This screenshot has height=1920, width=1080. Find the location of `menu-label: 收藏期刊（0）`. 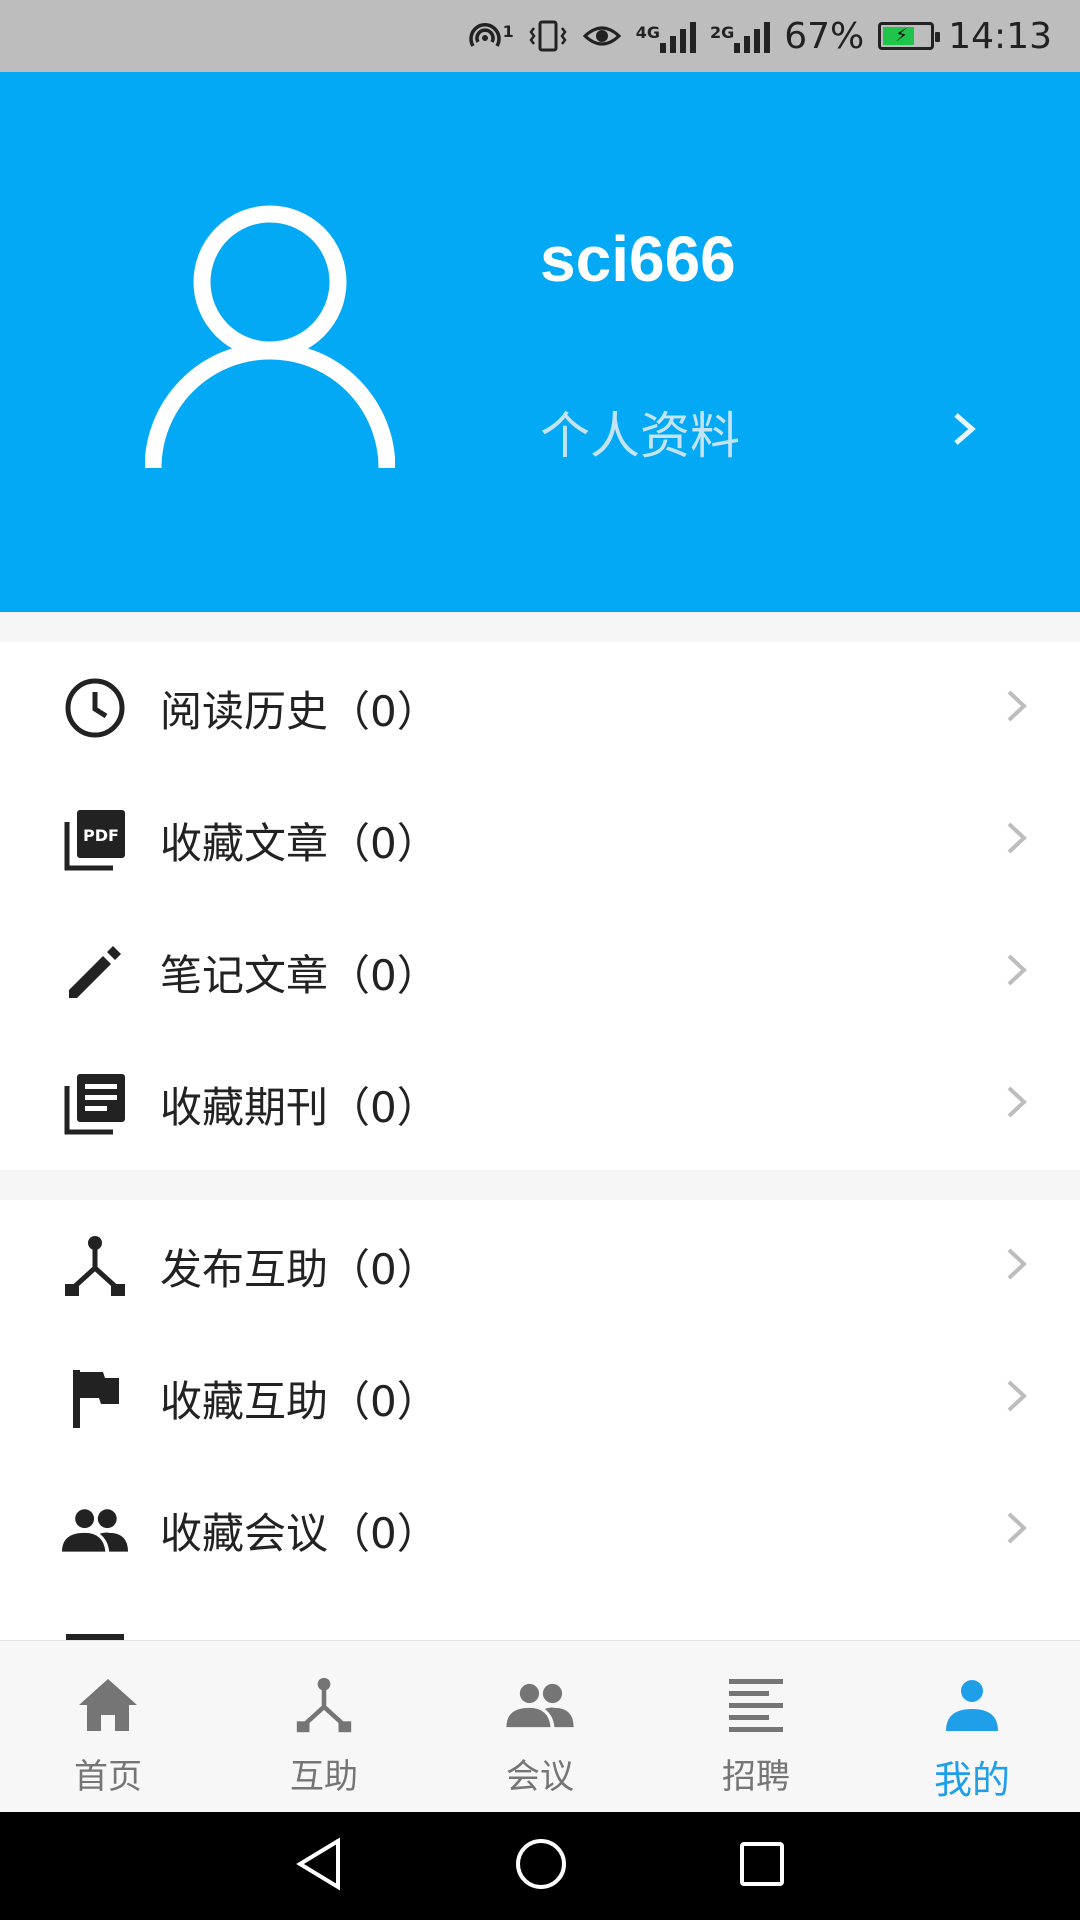

menu-label: 收藏期刊（0） is located at coordinates (299, 1107).